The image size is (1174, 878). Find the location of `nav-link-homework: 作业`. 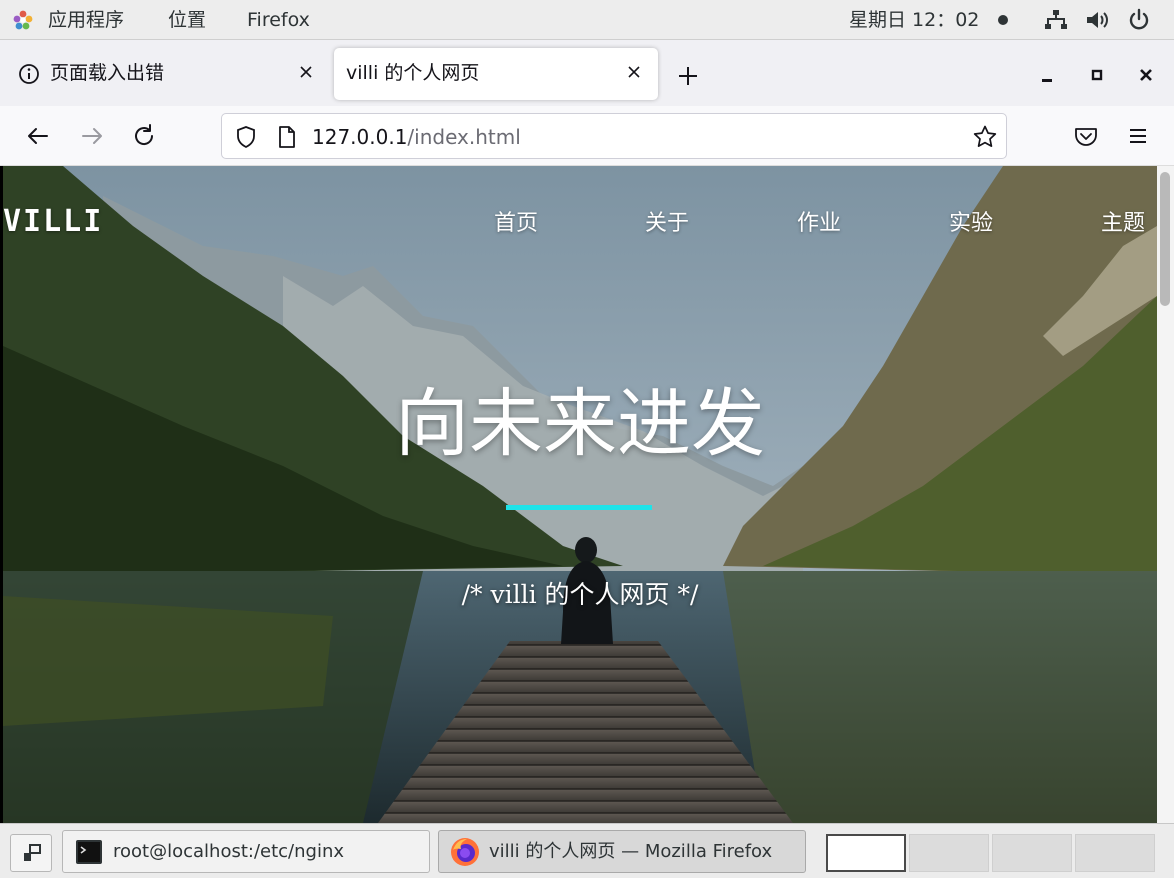

nav-link-homework: 作业 is located at coordinates (819, 224).